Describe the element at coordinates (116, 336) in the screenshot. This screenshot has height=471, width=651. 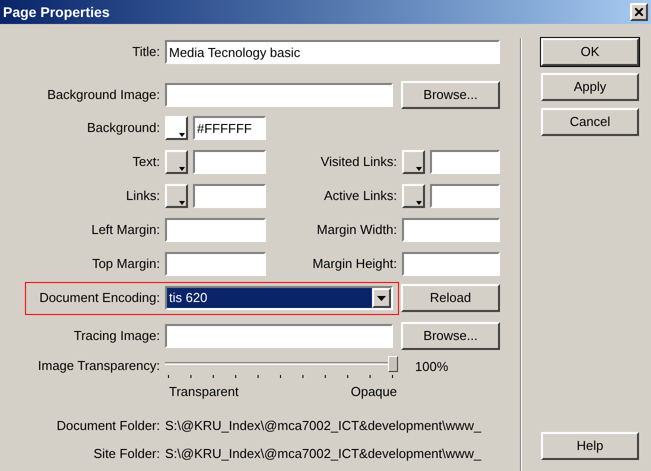
I see `field-label: Tracing Image:` at that location.